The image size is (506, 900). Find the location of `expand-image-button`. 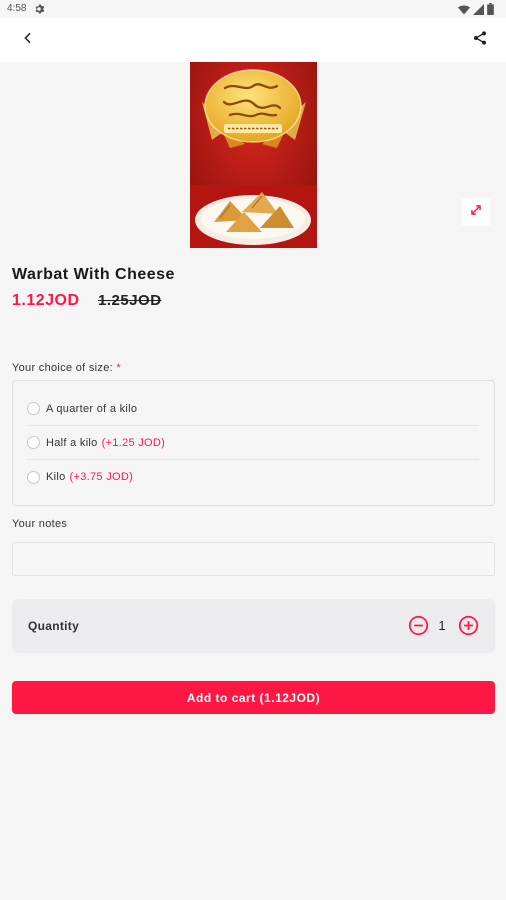

expand-image-button is located at coordinates (476, 212).